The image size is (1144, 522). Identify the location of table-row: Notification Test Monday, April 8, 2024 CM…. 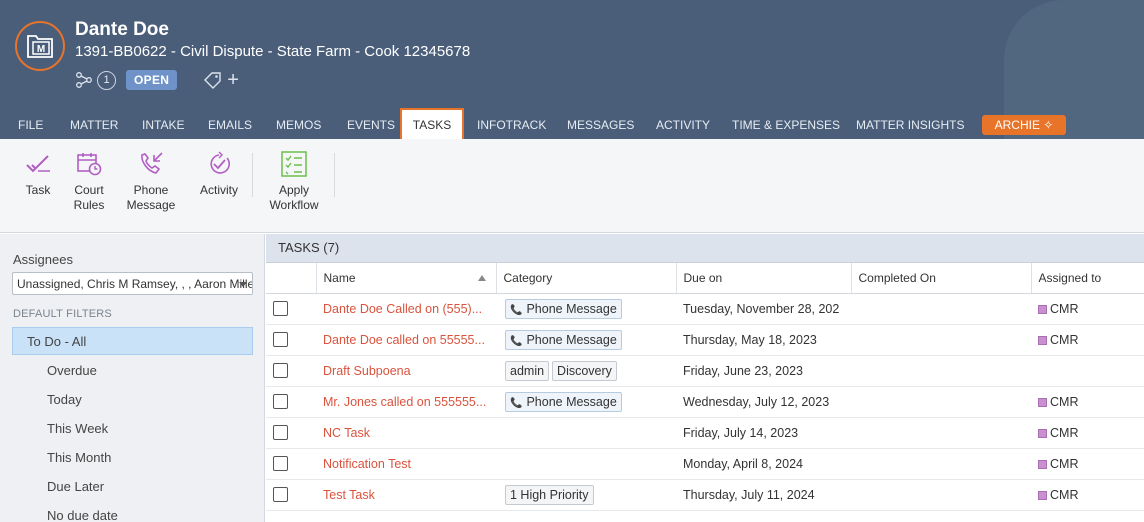
(705, 464).